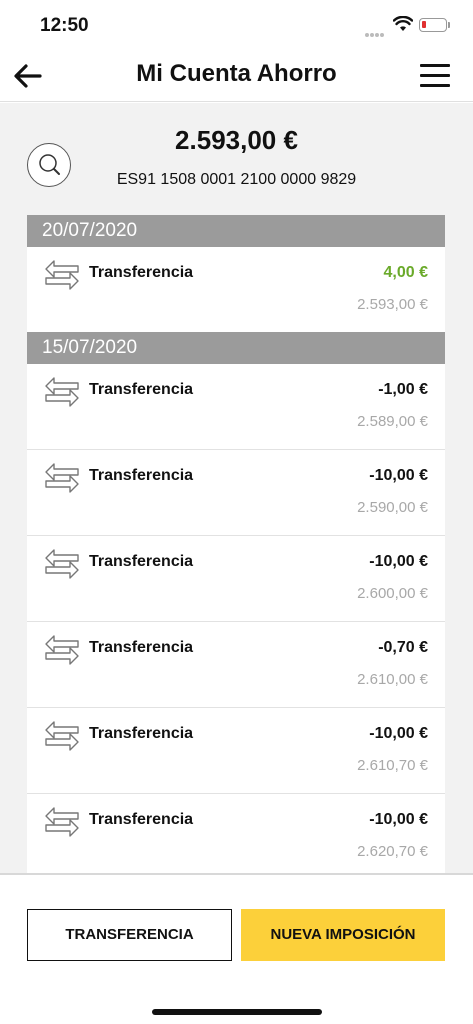 Image resolution: width=473 pixels, height=1024 pixels. Describe the element at coordinates (236, 231) in the screenshot. I see `date-header: 20/07/2020` at that location.